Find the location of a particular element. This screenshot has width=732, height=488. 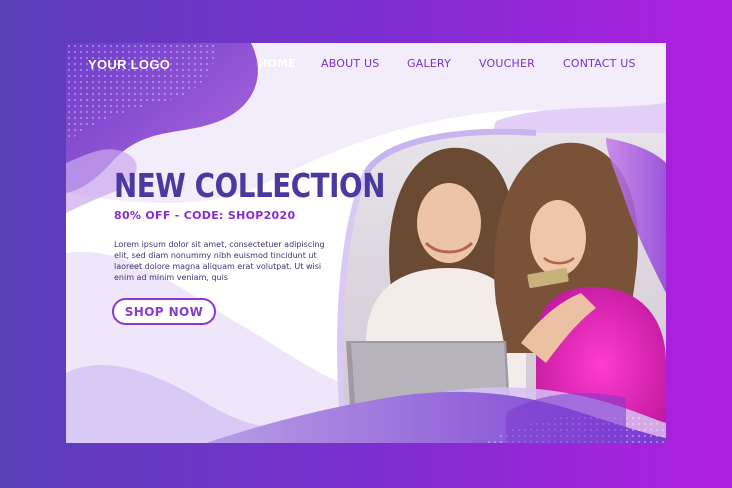

shop-now-button: SHOP NOW is located at coordinates (164, 311).